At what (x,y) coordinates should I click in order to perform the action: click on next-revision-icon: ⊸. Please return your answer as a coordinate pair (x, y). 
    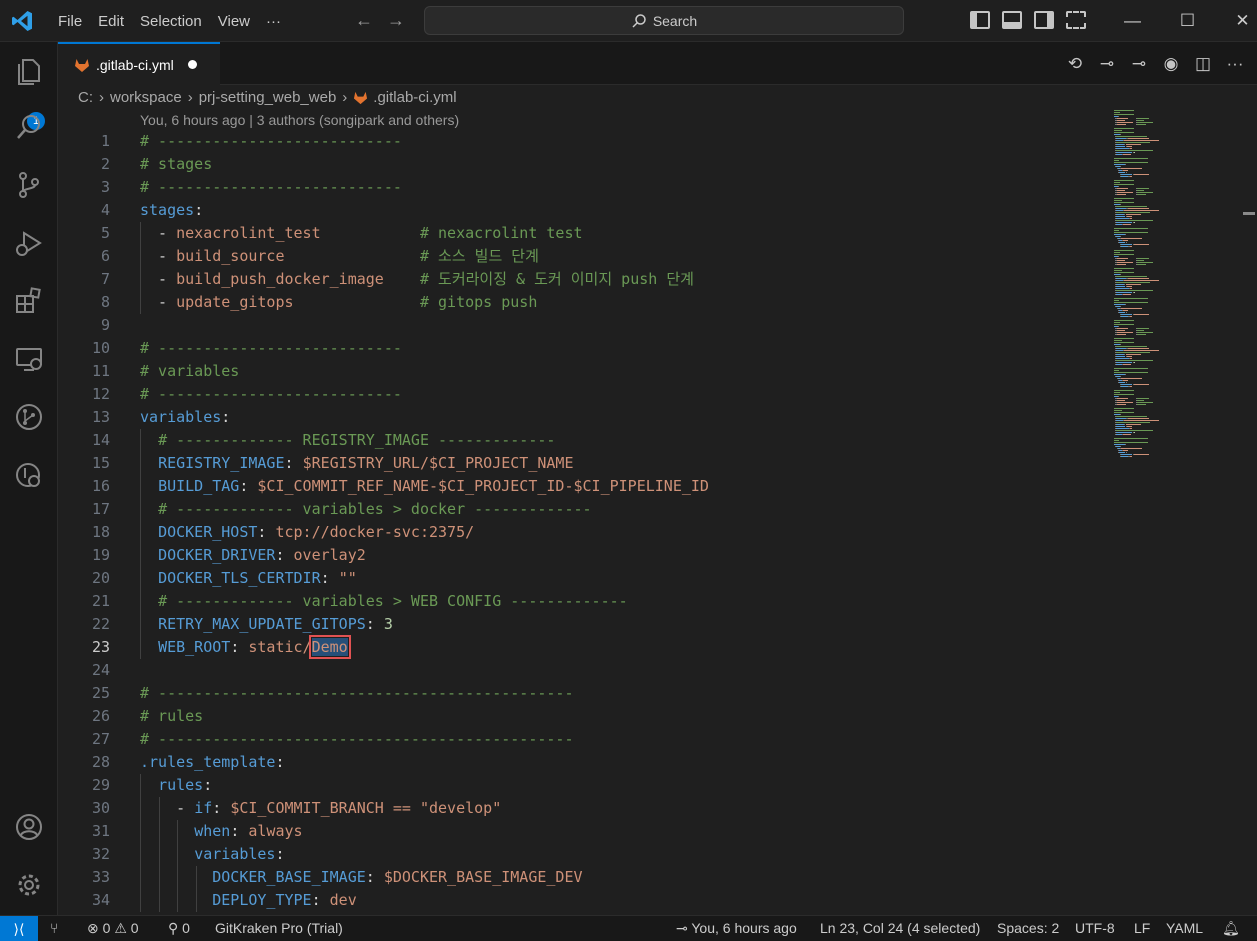
    Looking at the image, I should click on (1139, 64).